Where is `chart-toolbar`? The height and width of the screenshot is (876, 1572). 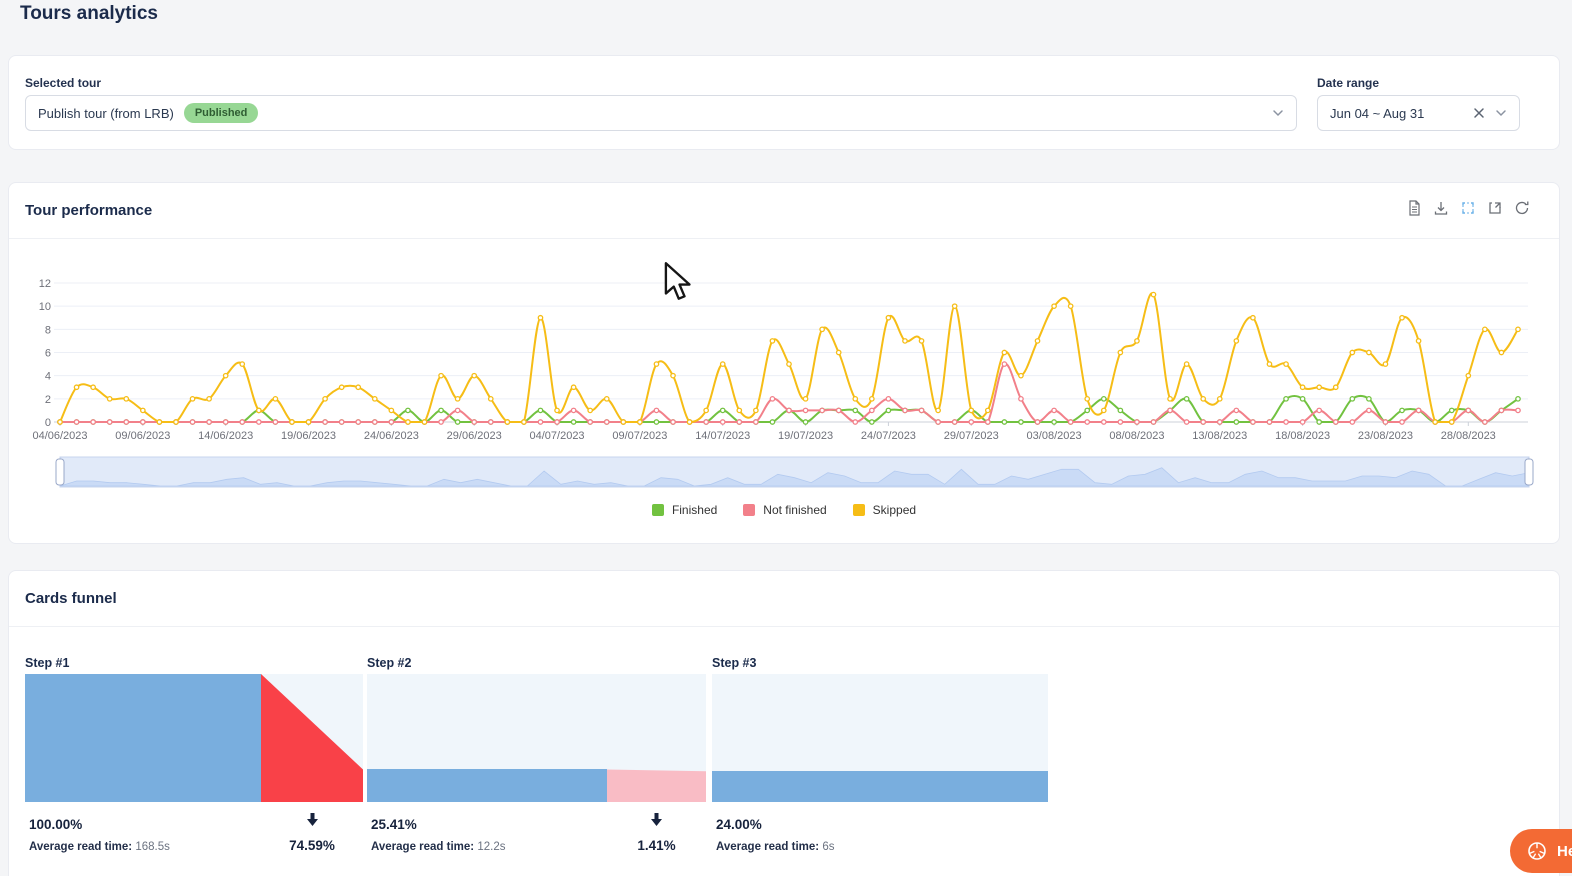
chart-toolbar is located at coordinates (1468, 208).